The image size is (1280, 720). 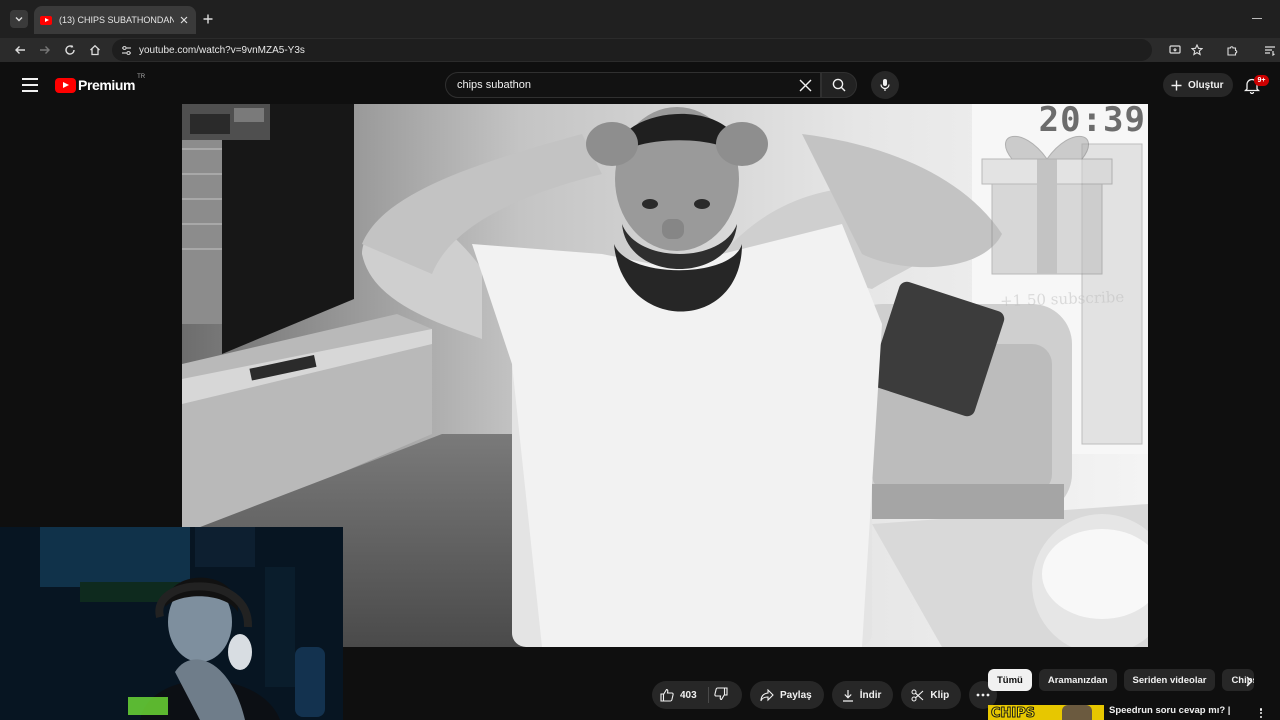 What do you see at coordinates (46, 20) in the screenshot?
I see `youtube-favicon-icon` at bounding box center [46, 20].